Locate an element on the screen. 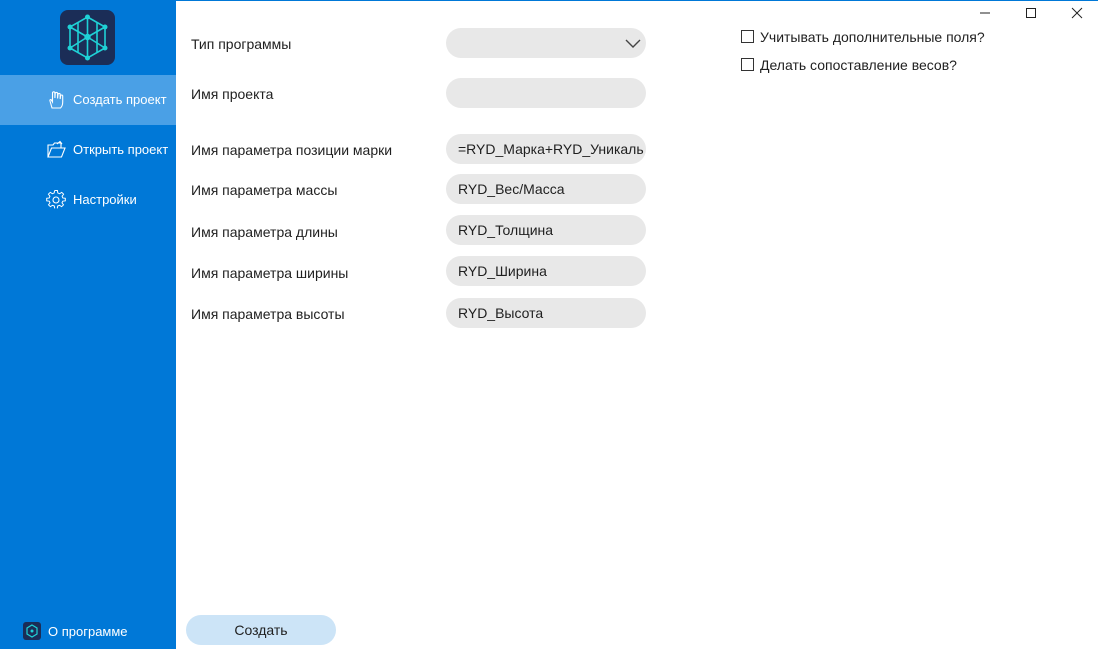  sidebar-item-create-project: Создать проект is located at coordinates (88, 100).